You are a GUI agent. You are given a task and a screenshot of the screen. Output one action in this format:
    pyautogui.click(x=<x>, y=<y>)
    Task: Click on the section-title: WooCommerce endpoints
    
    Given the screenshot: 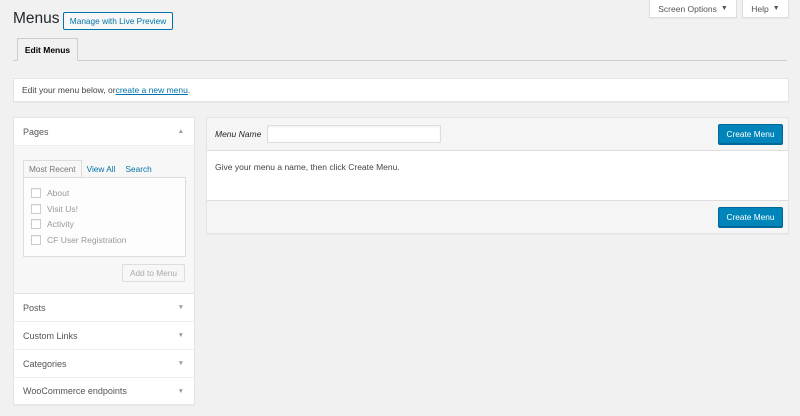 What is the action you would take?
    pyautogui.click(x=75, y=391)
    